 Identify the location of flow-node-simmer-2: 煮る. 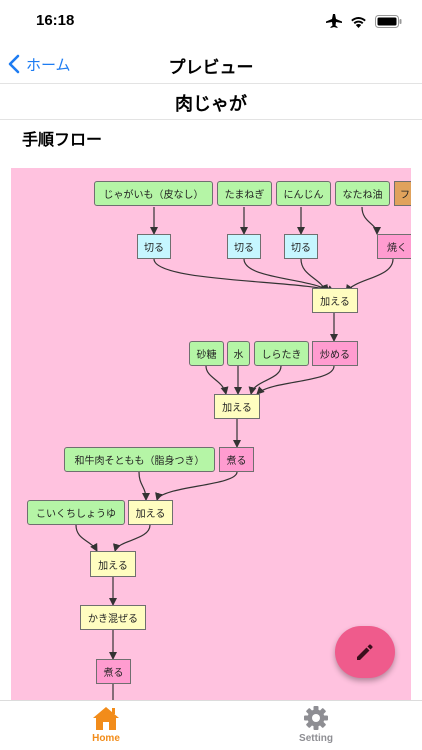
(113, 671).